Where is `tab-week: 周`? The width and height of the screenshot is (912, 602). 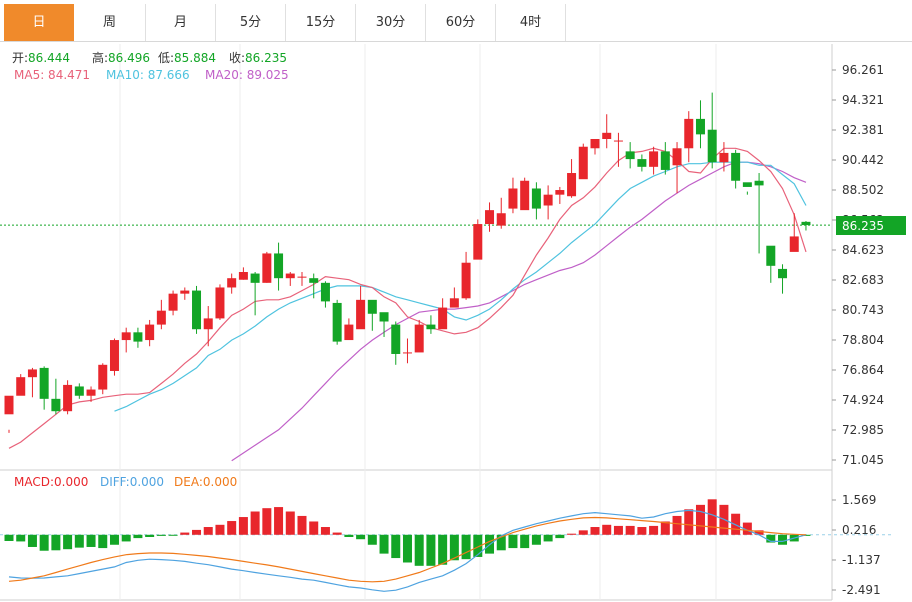 tab-week: 周 is located at coordinates (110, 22).